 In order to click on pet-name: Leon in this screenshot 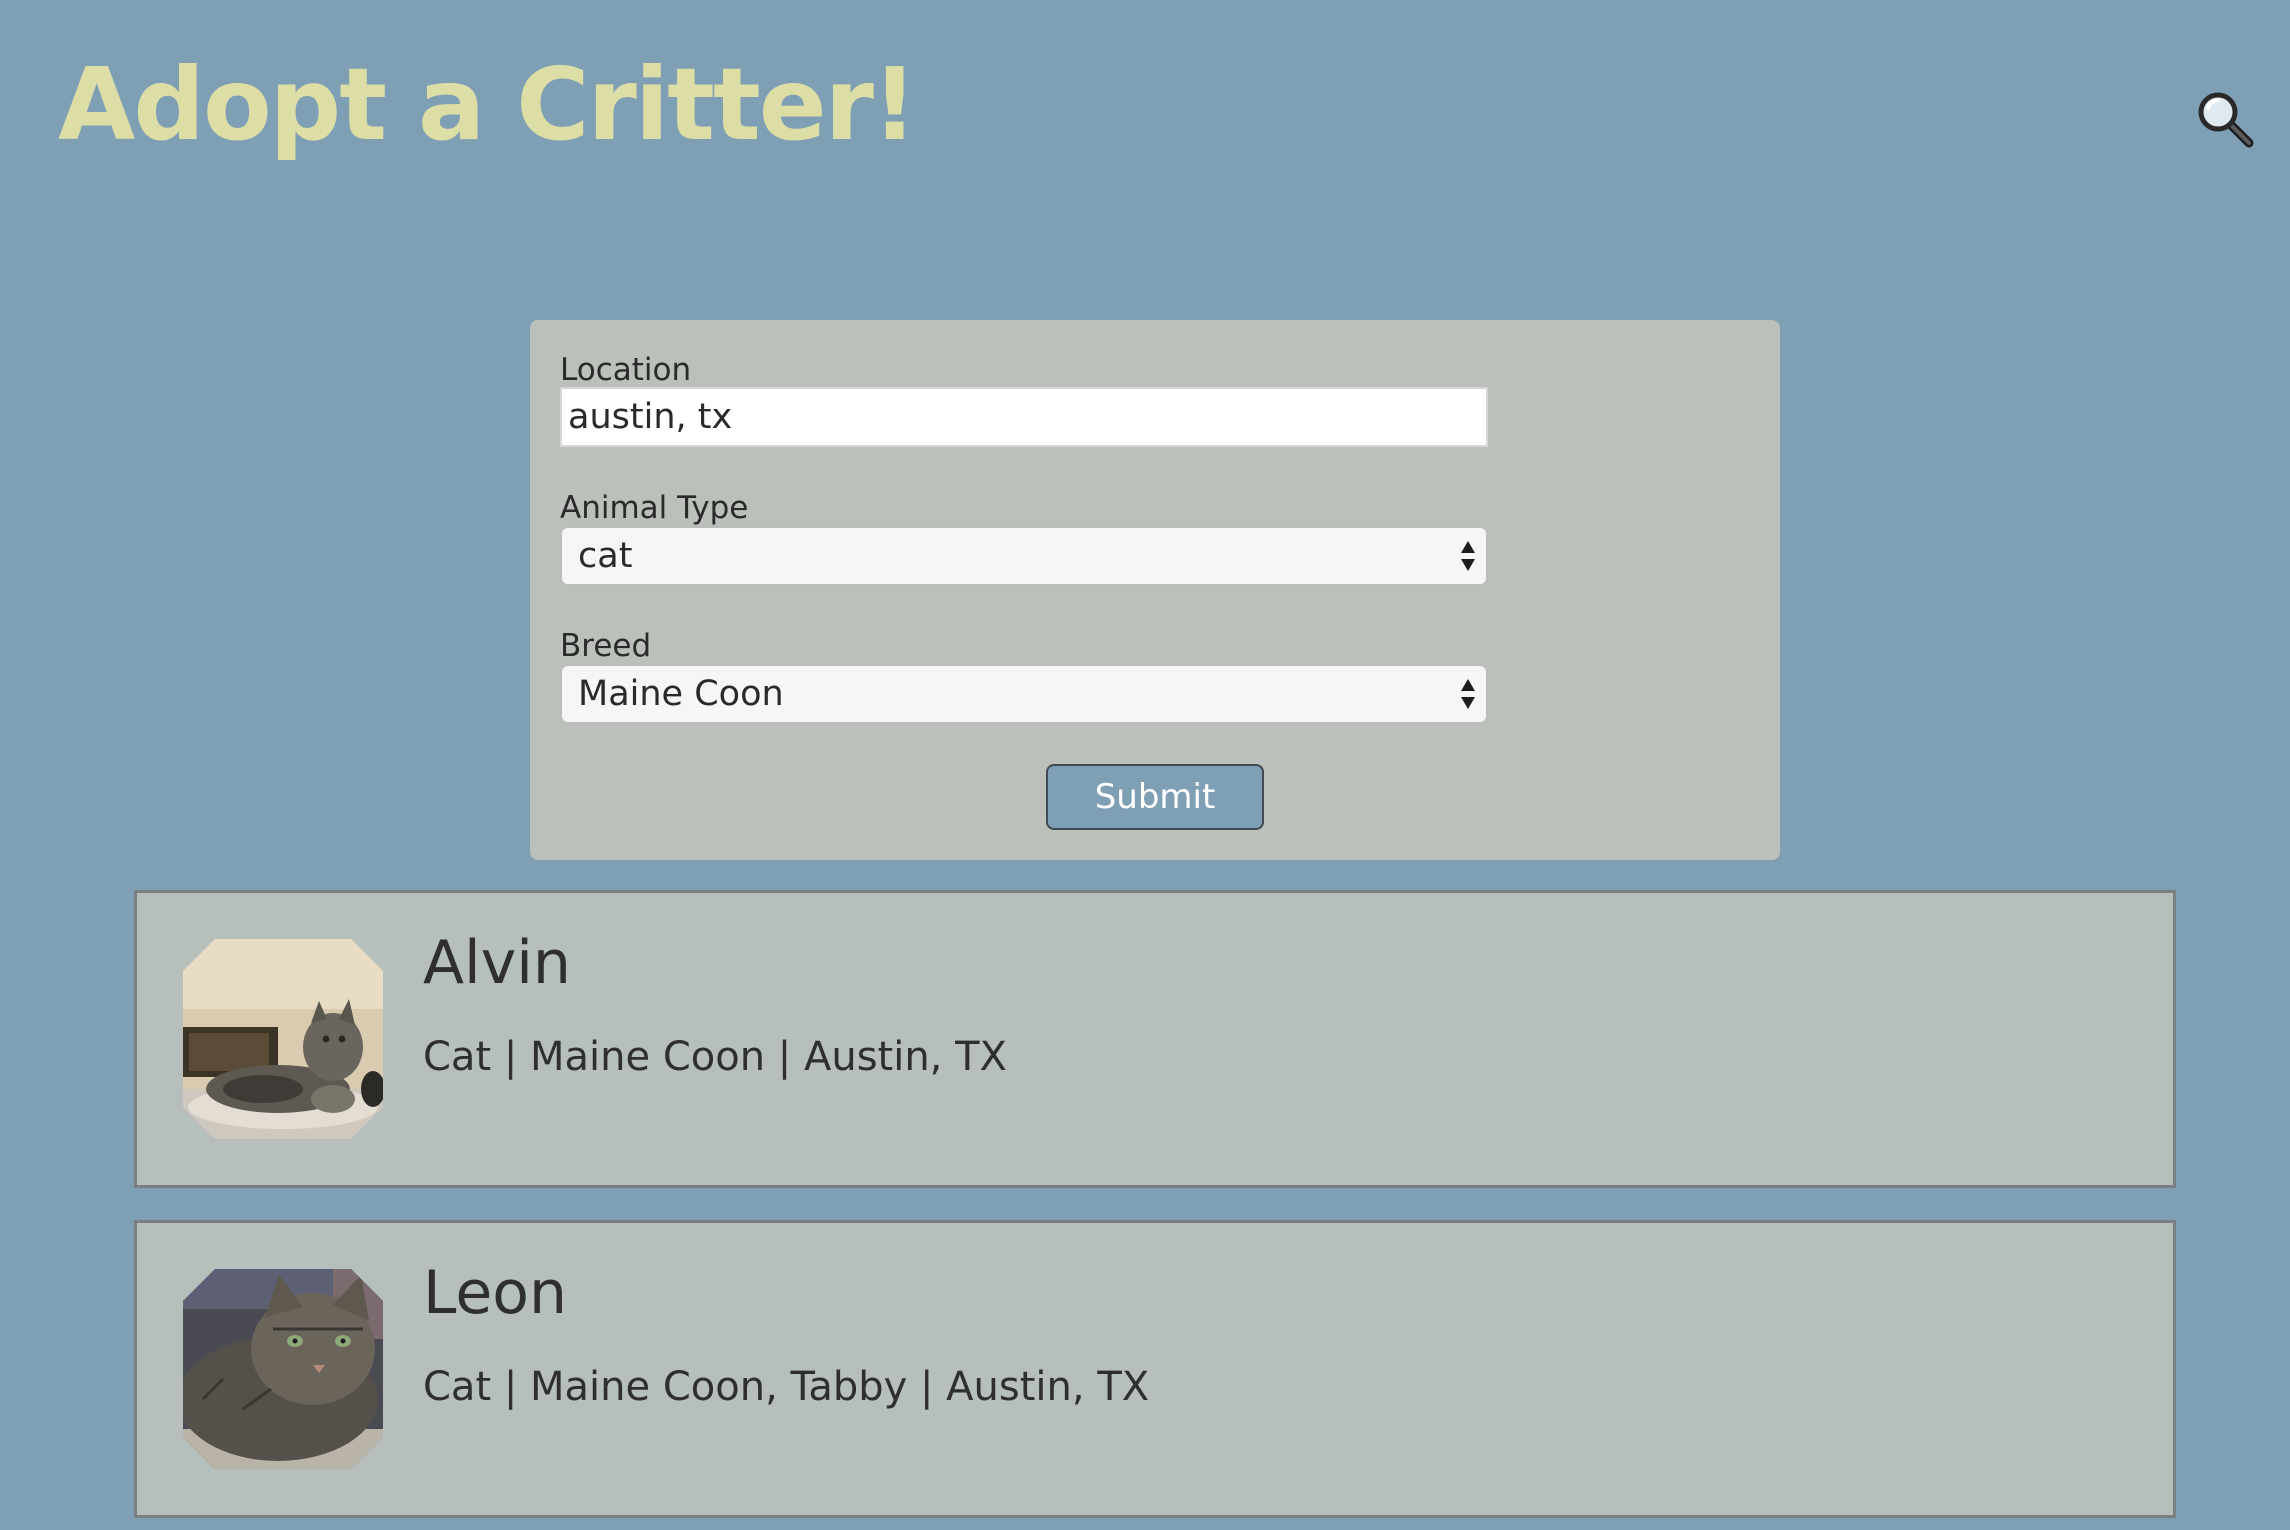, I will do `click(495, 1293)`.